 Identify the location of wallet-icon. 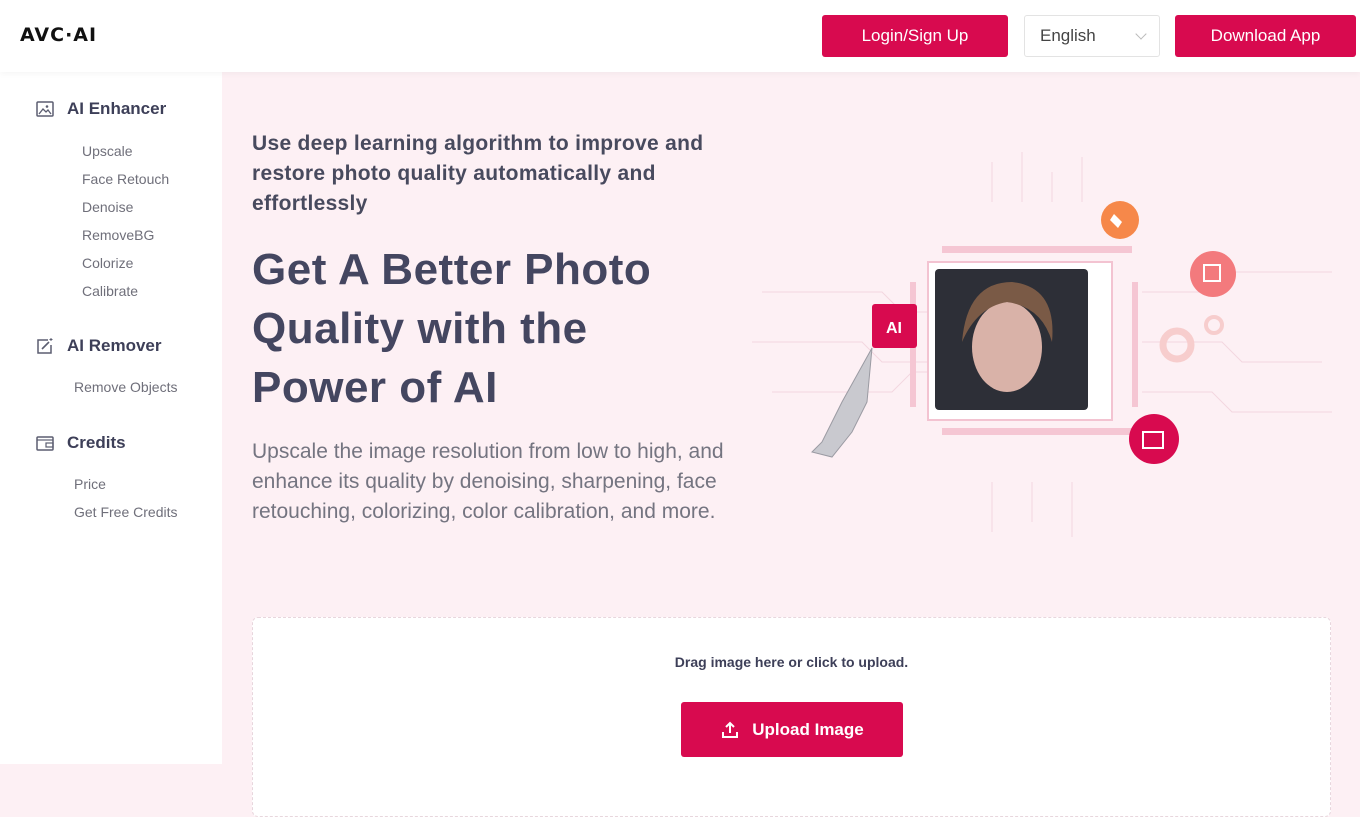
(45, 443).